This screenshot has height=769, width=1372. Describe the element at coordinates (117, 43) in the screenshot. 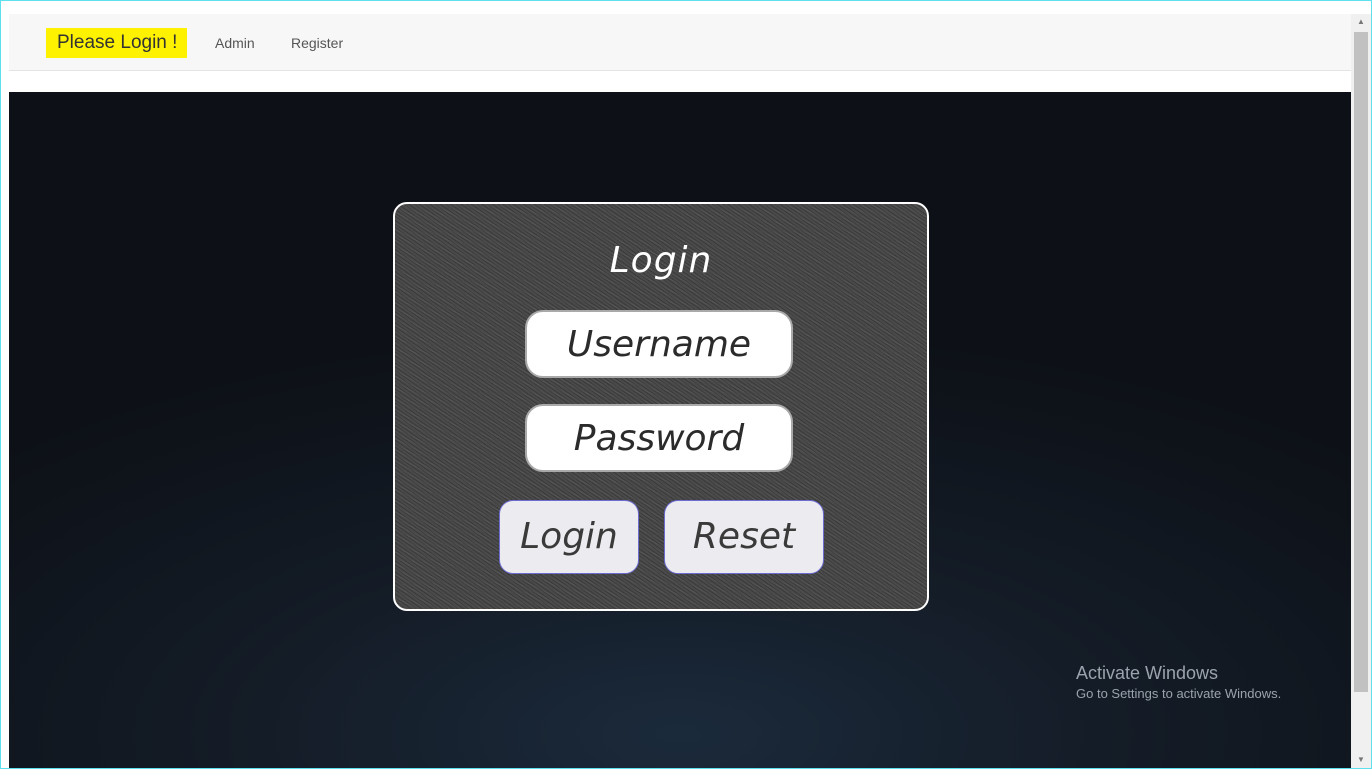

I see `navbar-brand: Please Login !` at that location.